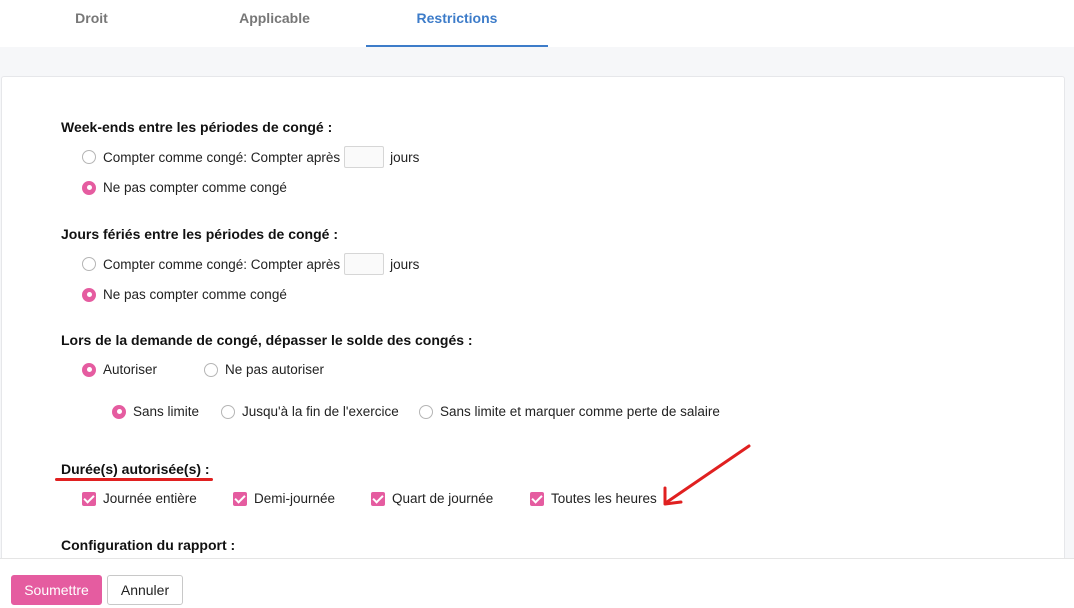  Describe the element at coordinates (135, 469) in the screenshot. I see `durations-title: Durée(s) autorisée(s) :` at that location.